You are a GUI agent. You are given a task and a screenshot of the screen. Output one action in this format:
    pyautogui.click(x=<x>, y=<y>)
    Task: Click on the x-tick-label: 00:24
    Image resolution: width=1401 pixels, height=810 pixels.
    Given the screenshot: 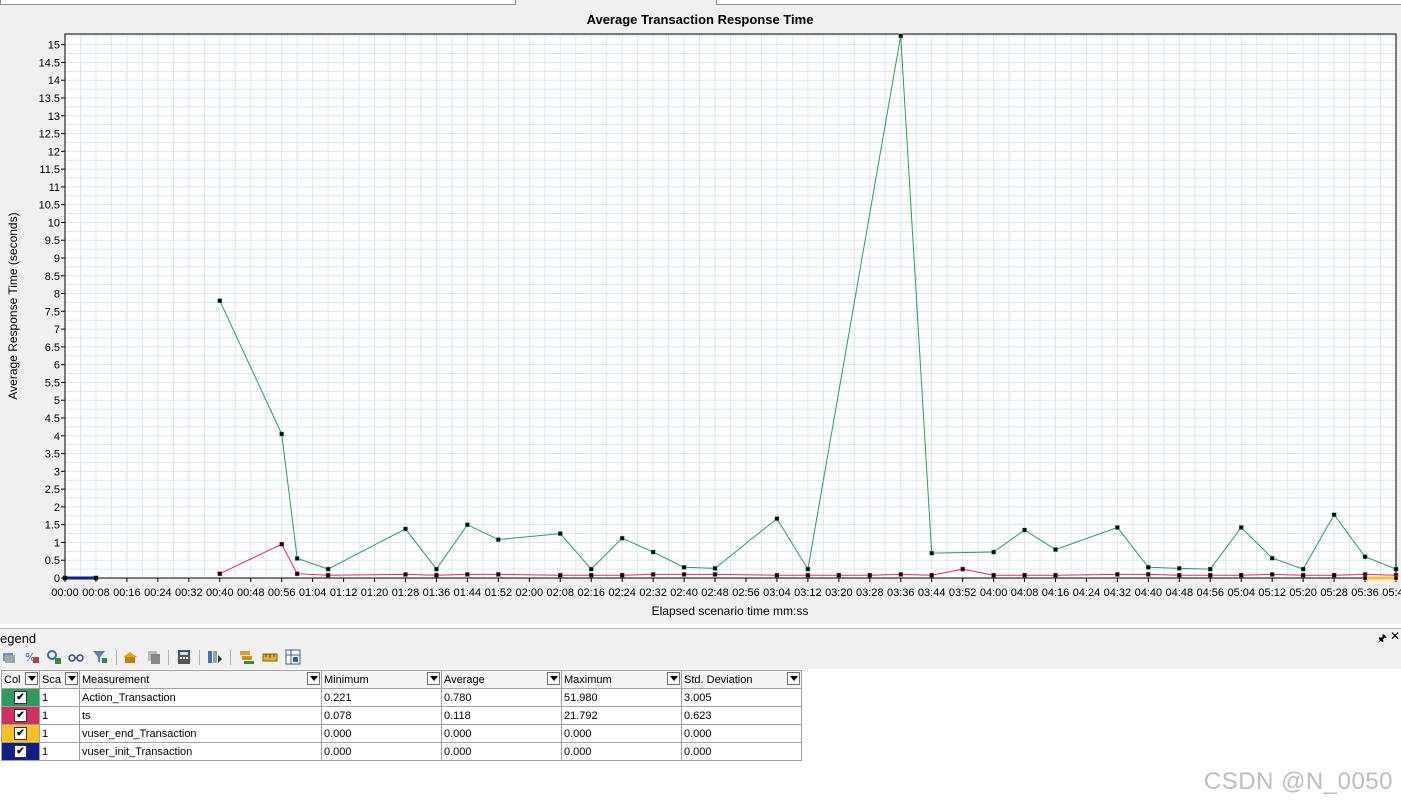 What is the action you would take?
    pyautogui.click(x=158, y=593)
    